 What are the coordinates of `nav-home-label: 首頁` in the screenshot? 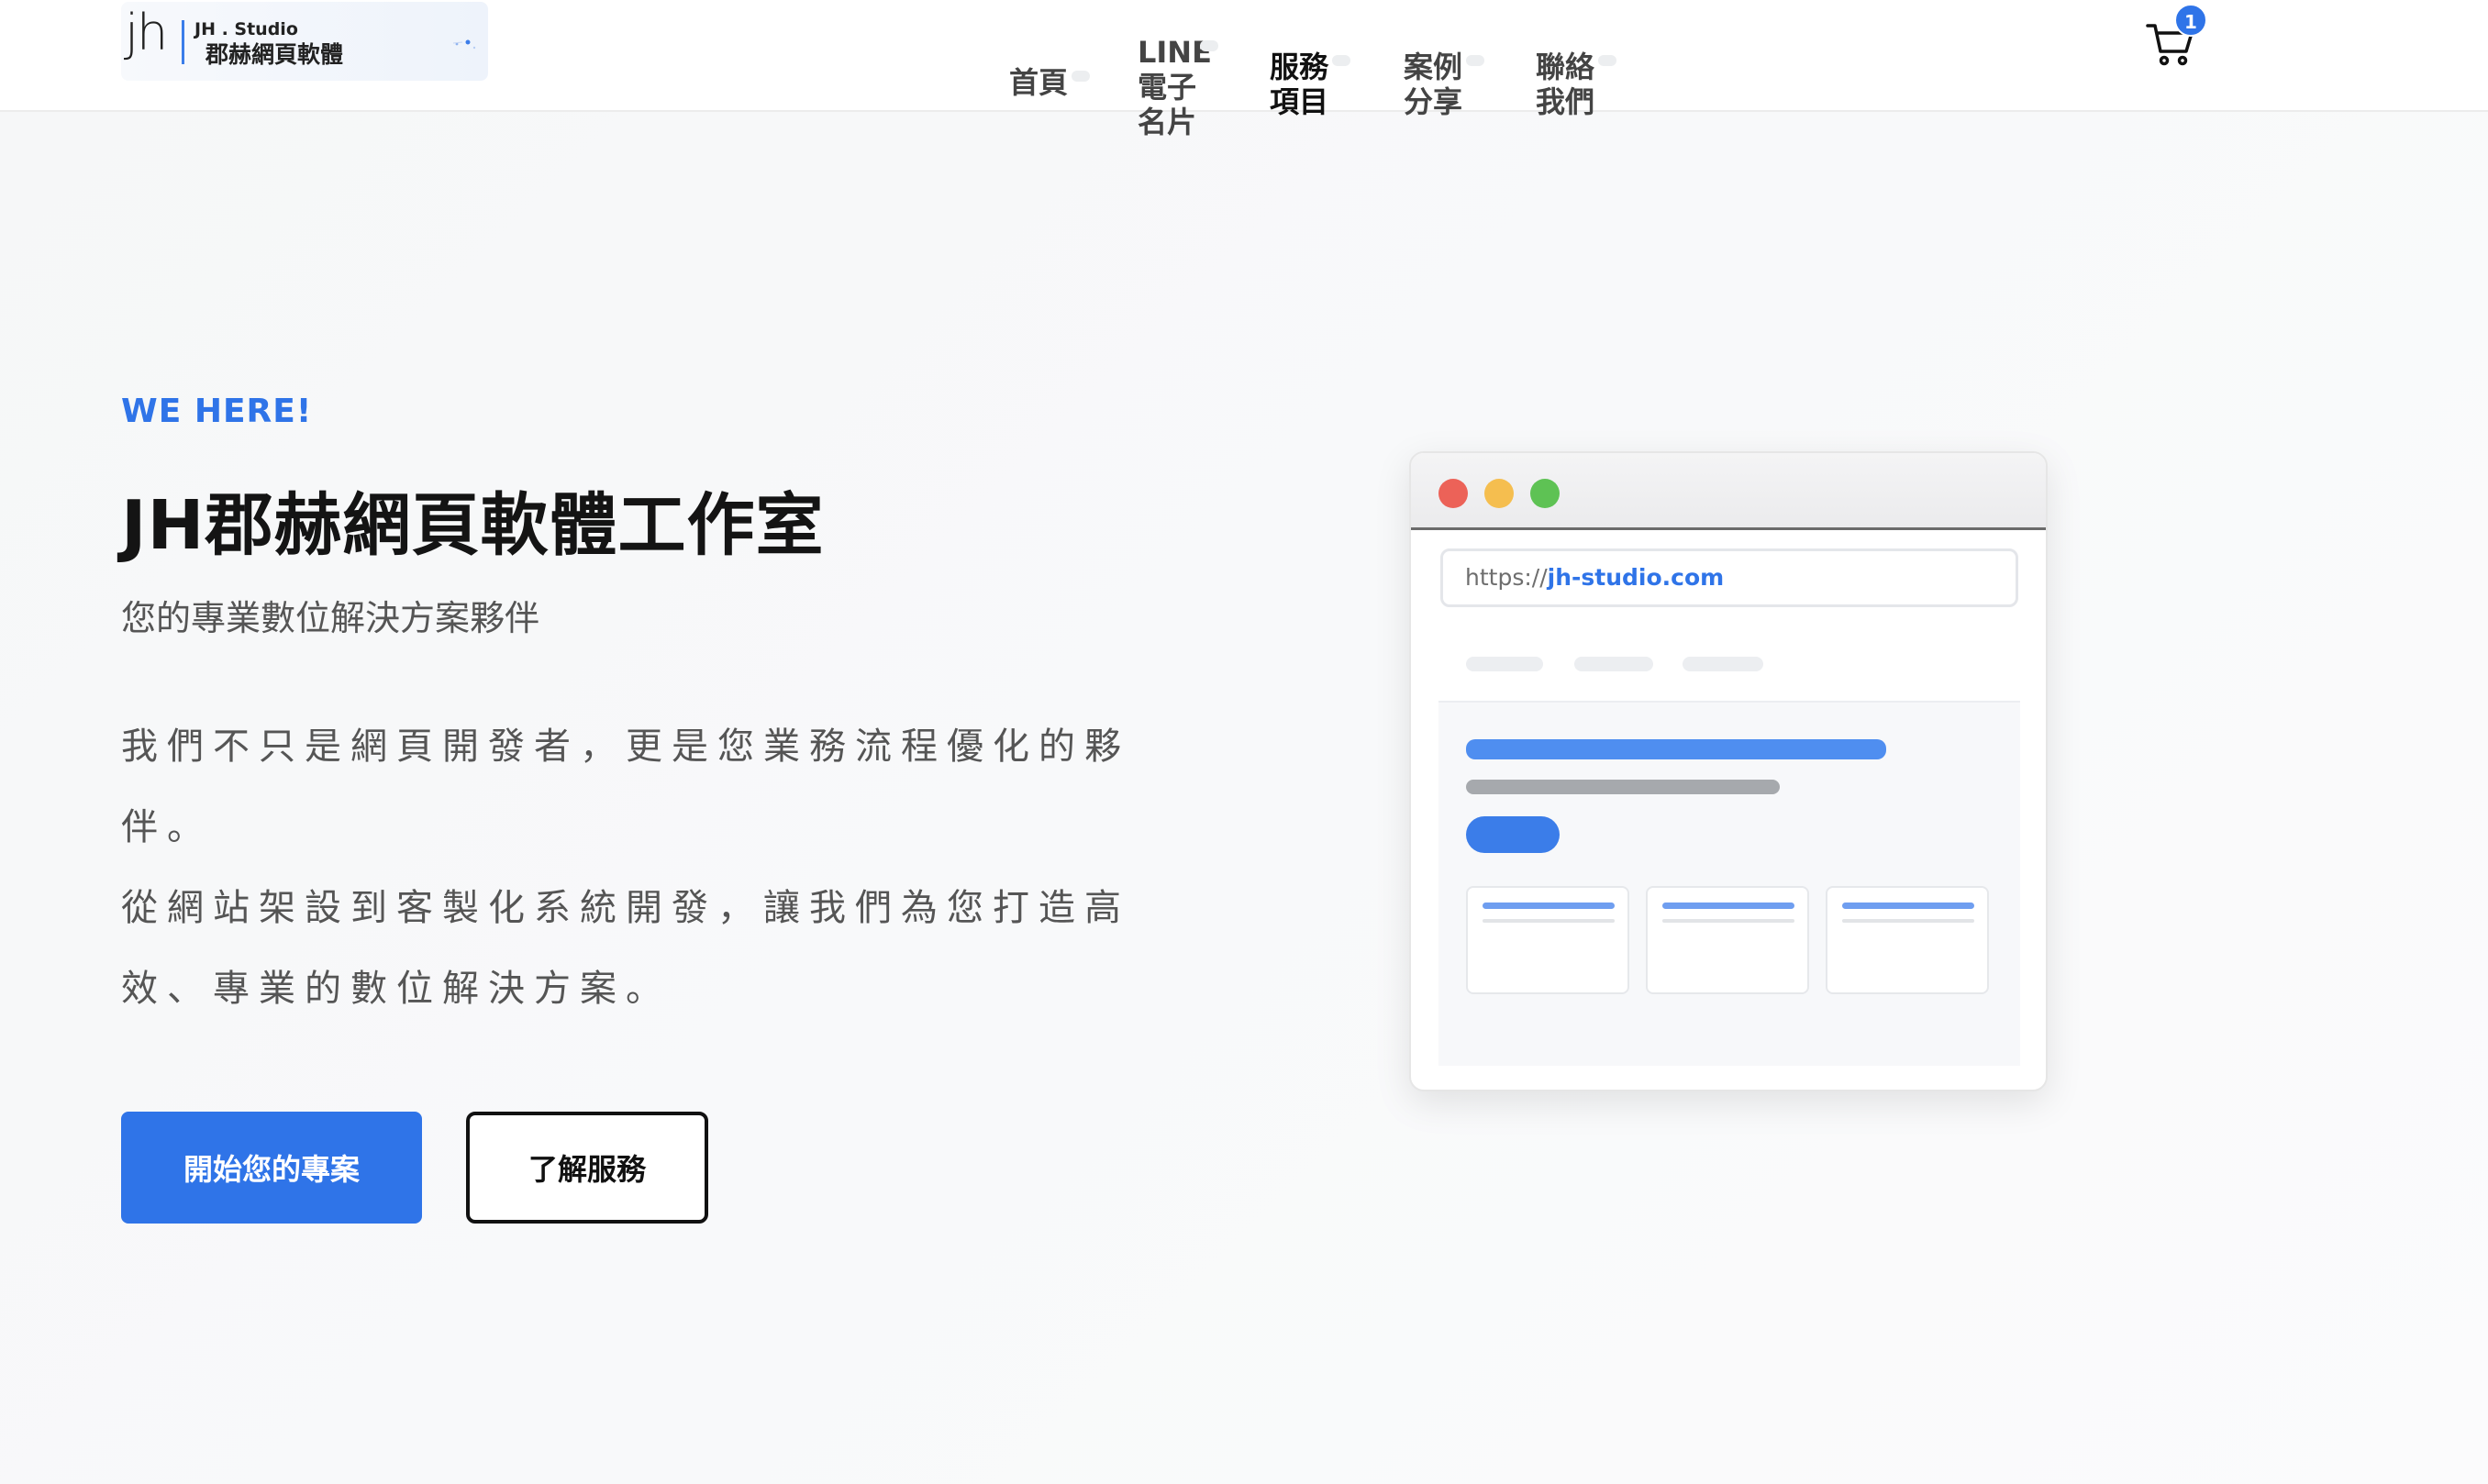 It's located at (1039, 82).